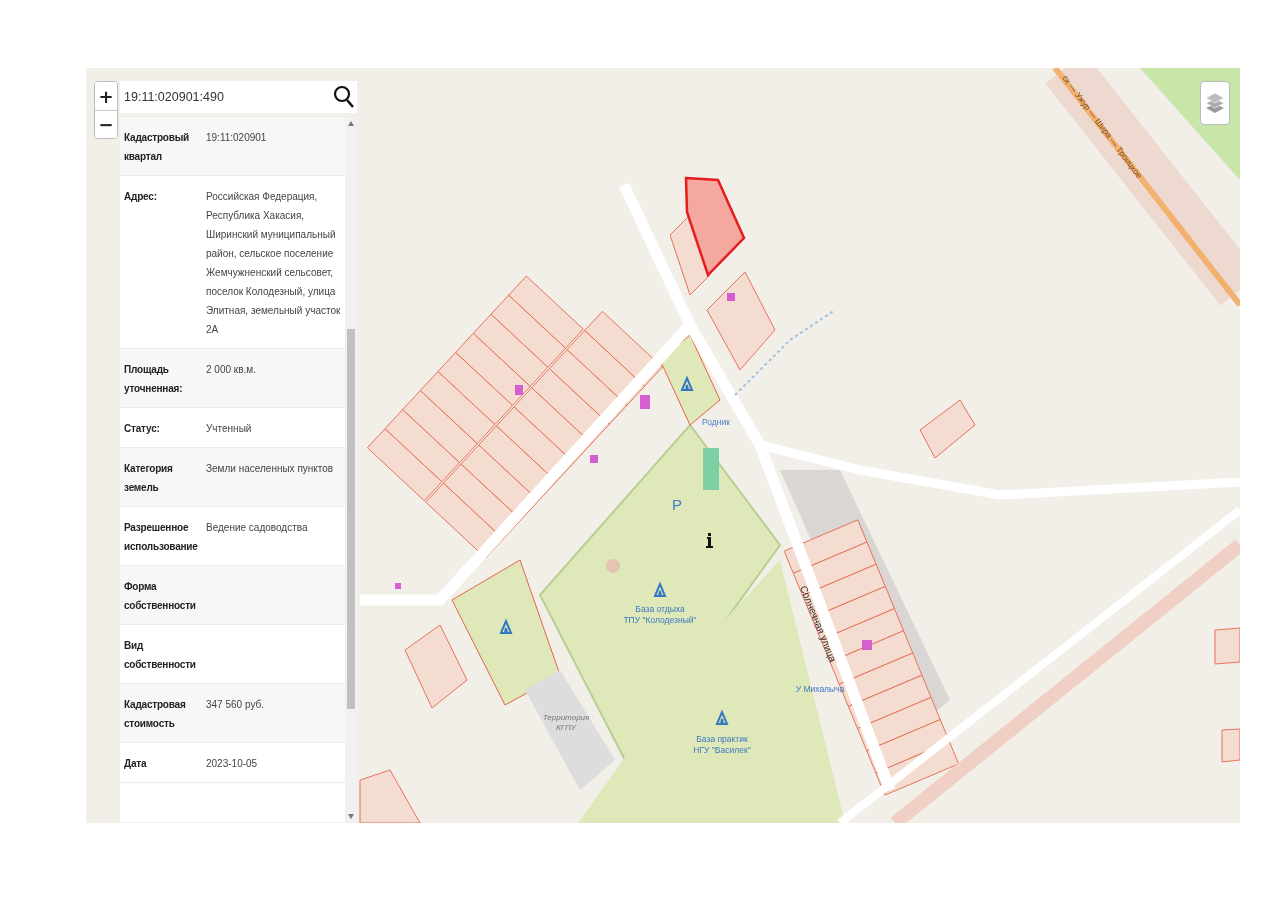  I want to click on field-label: Кадастровый квартал, so click(157, 147).